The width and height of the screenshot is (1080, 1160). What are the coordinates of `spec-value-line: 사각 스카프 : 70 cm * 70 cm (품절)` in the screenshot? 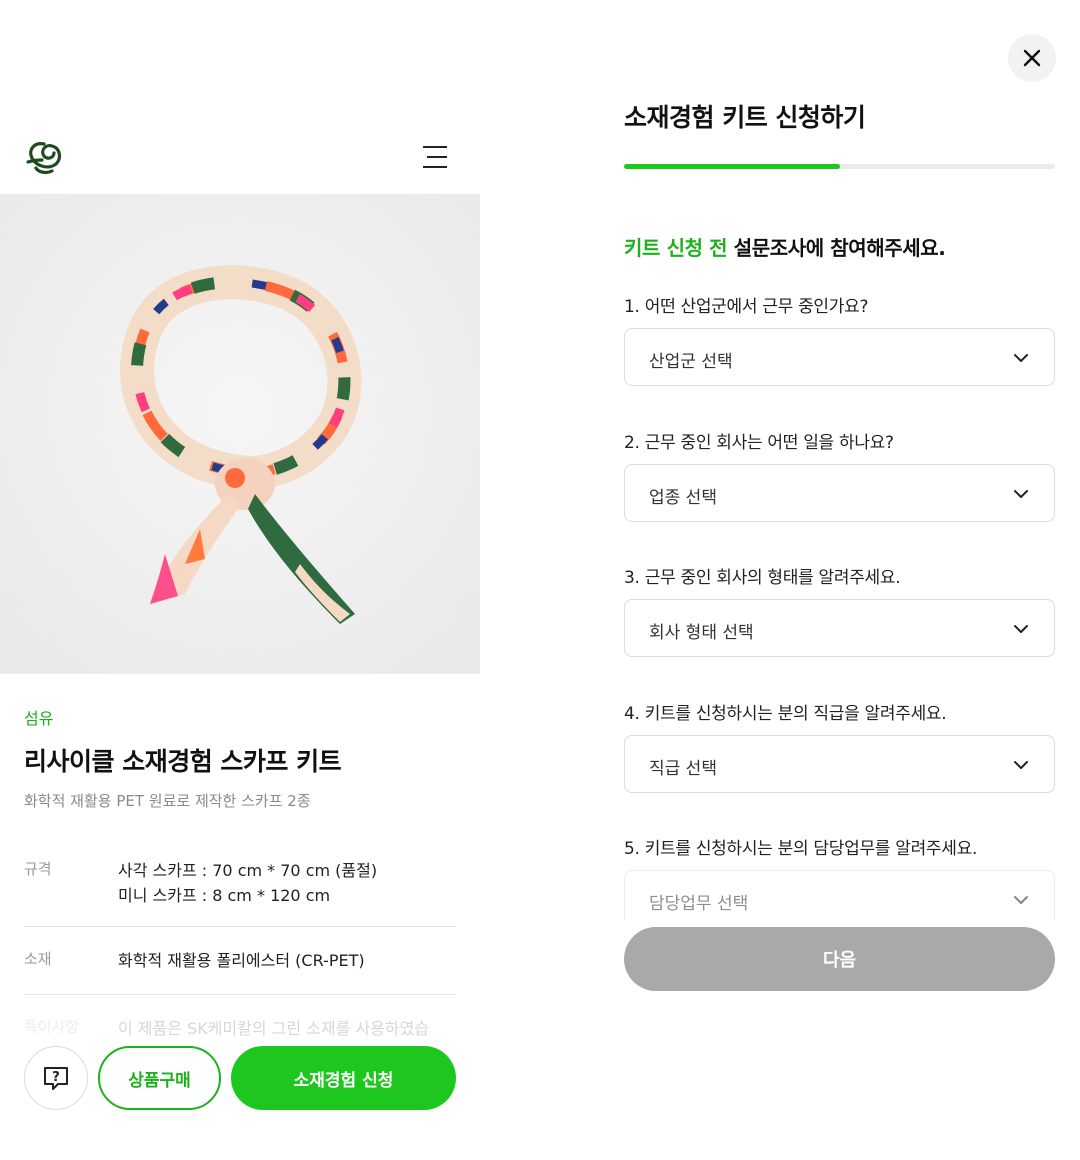 It's located at (248, 870).